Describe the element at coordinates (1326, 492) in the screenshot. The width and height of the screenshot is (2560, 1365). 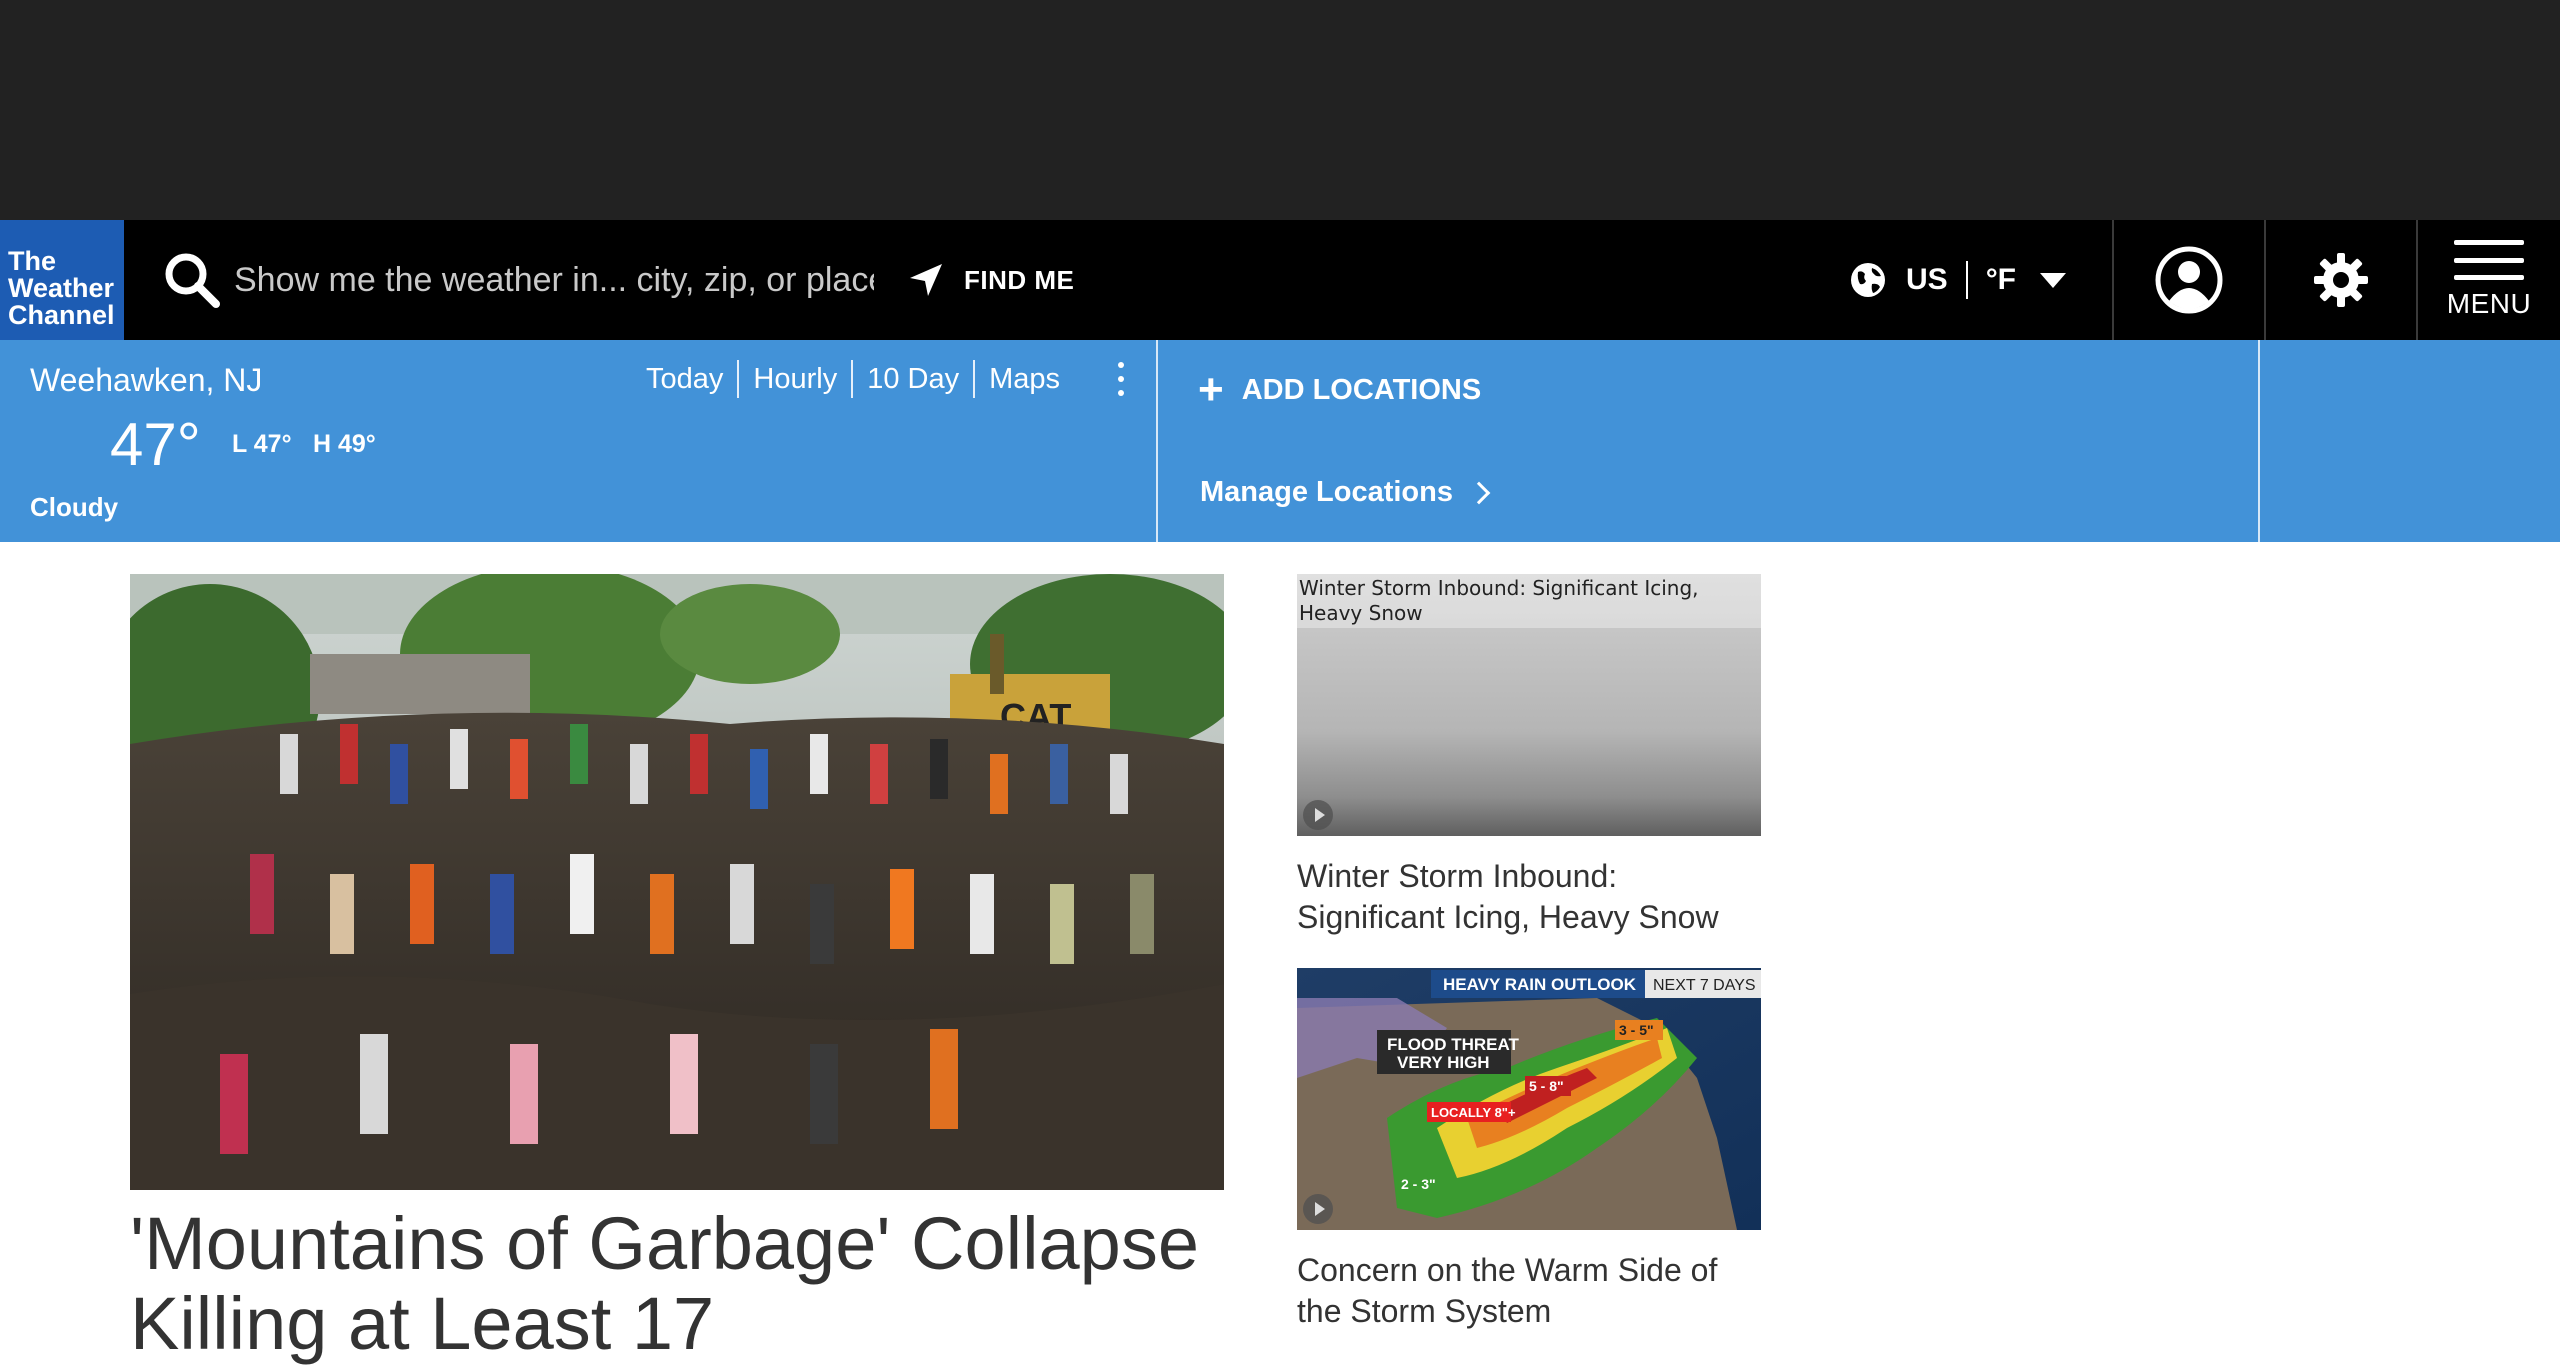
I see `manage-locations-label: Manage Locations` at that location.